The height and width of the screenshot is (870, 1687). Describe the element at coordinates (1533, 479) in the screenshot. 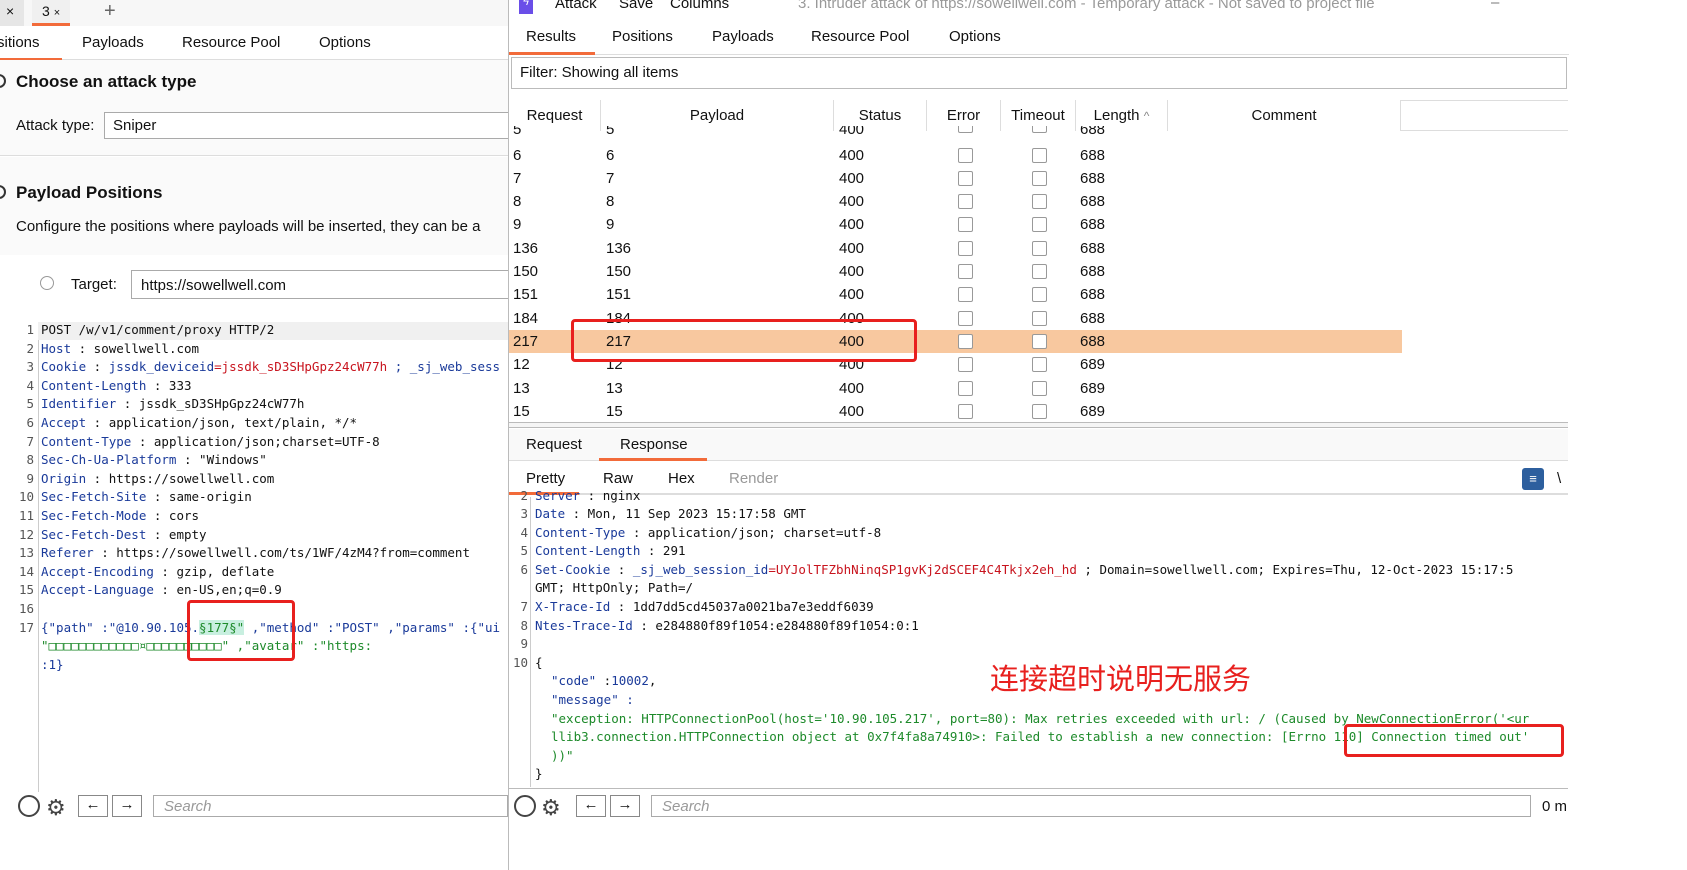

I see `word-wrap-icon: ≡` at that location.